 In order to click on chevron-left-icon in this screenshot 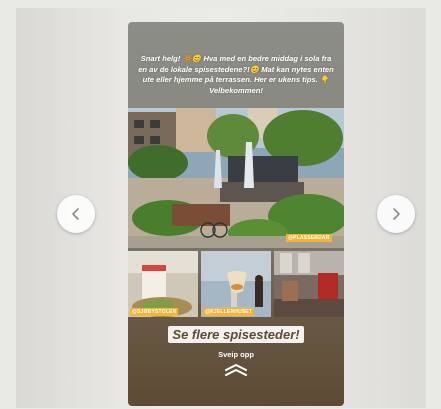, I will do `click(75, 214)`.